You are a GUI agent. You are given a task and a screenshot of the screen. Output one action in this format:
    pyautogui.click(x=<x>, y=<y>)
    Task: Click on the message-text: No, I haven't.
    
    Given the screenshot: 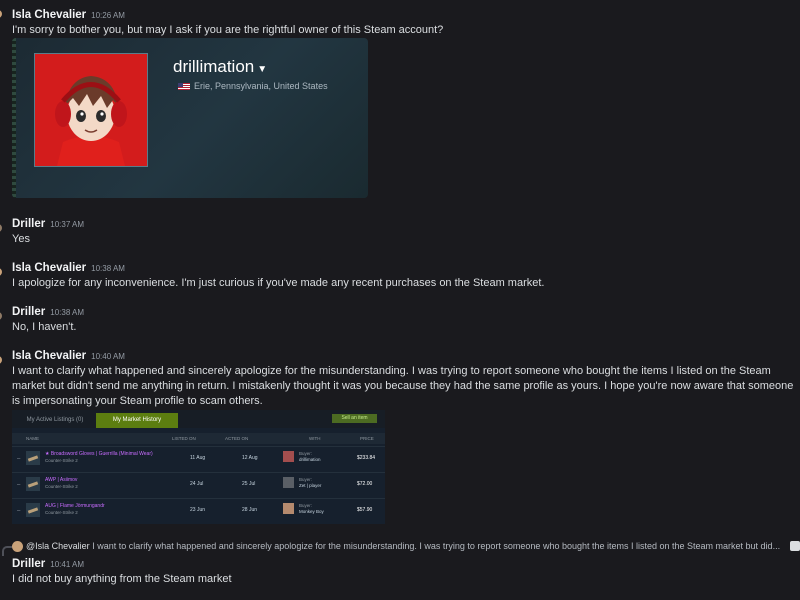 What is the action you would take?
    pyautogui.click(x=44, y=327)
    